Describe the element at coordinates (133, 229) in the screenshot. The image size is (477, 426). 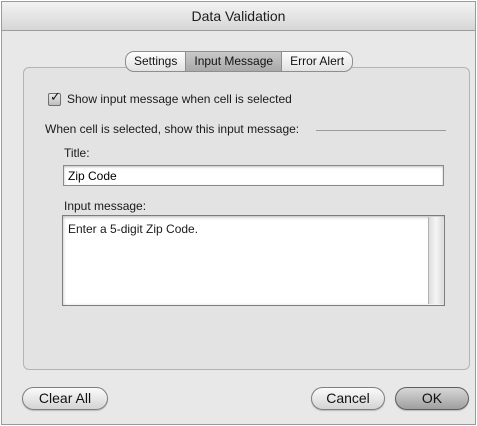
I see `input-message-text: Enter a 5-digit Zip Code.` at that location.